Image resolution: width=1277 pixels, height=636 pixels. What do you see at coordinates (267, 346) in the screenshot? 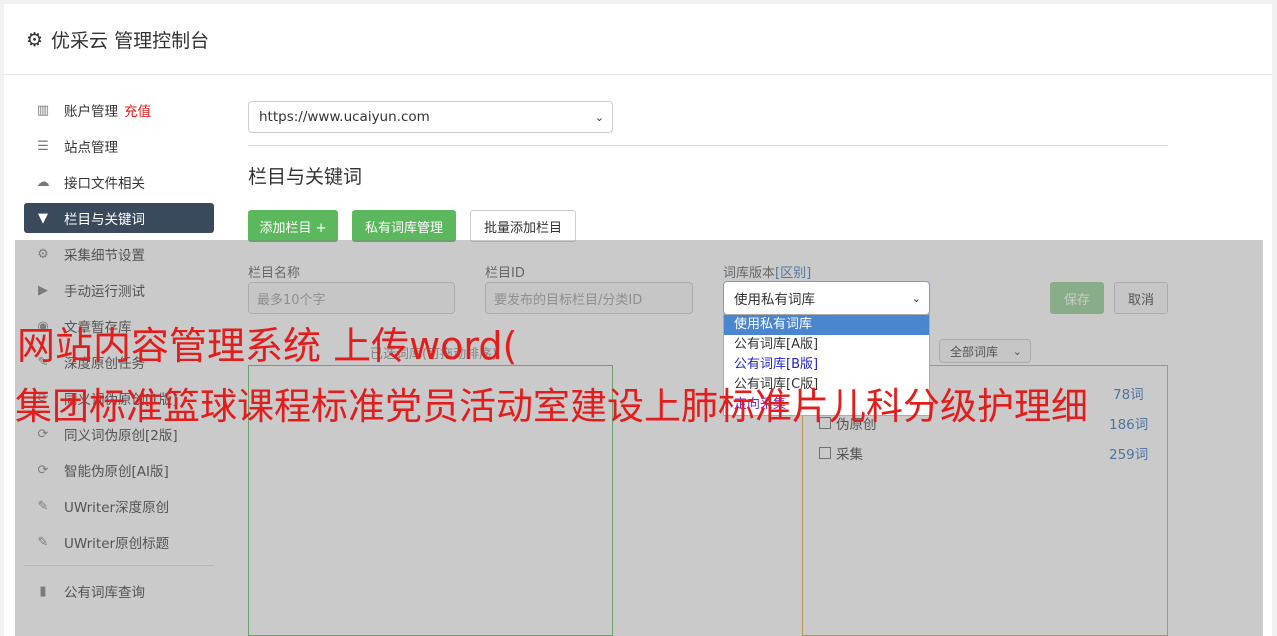
I see `watermark-line-1: 网站内容管理系统 上传word(` at bounding box center [267, 346].